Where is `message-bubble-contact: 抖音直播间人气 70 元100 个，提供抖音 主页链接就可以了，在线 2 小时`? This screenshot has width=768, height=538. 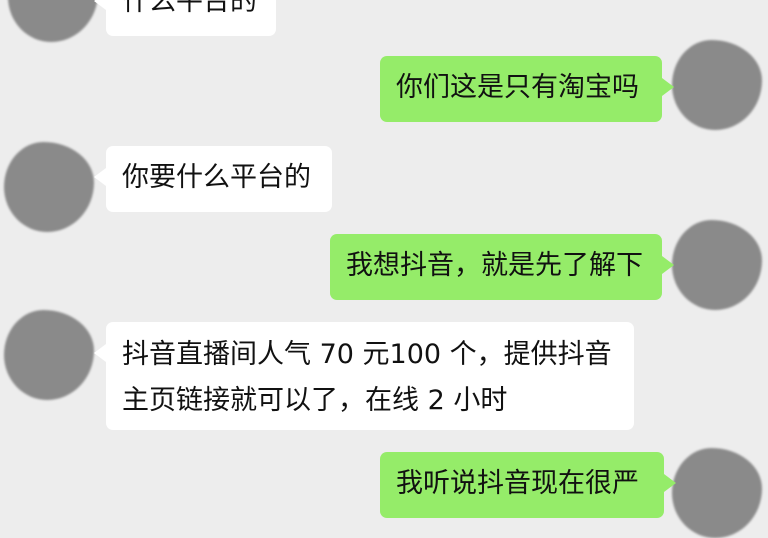
message-bubble-contact: 抖音直播间人气 70 元100 个，提供抖音 主页链接就可以了，在线 2 小时 is located at coordinates (364, 376).